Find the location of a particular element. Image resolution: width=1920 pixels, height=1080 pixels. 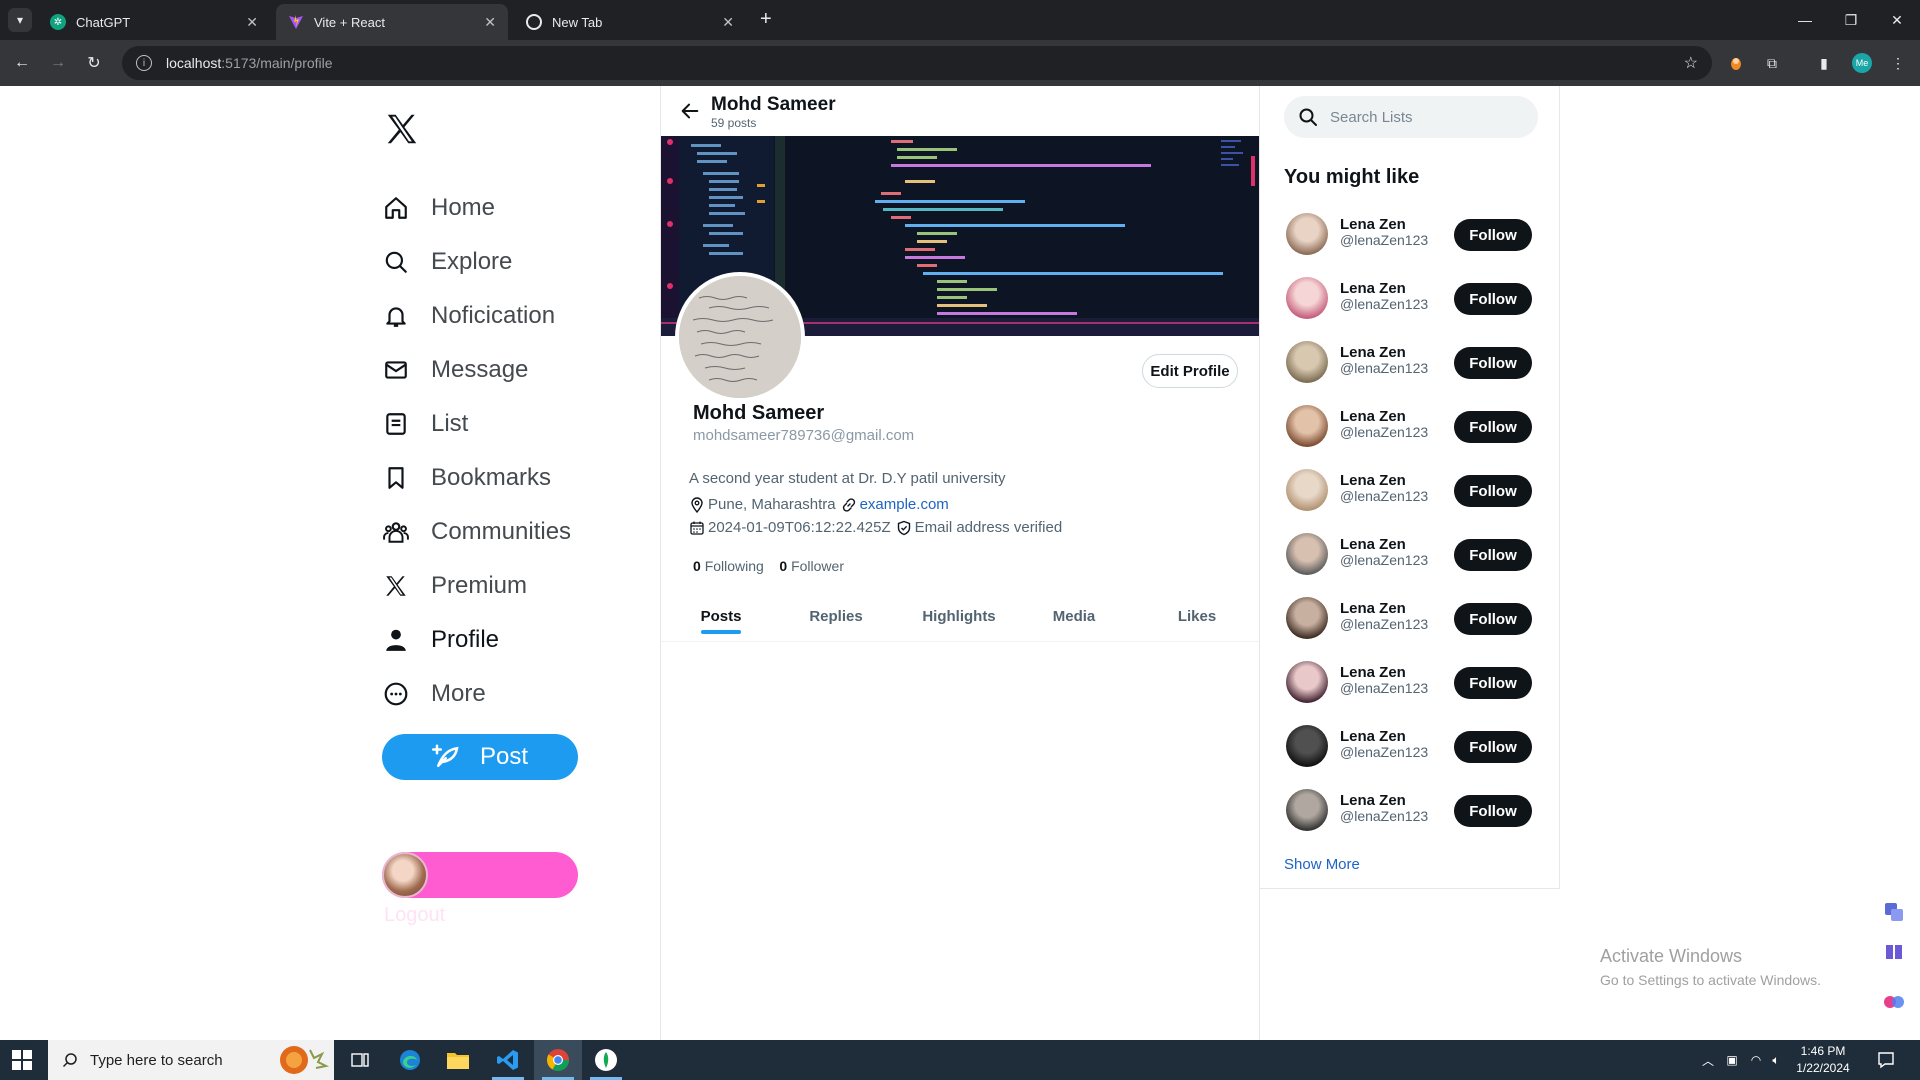

nav-item-bookmarks: Bookmarks is located at coordinates (467, 478).